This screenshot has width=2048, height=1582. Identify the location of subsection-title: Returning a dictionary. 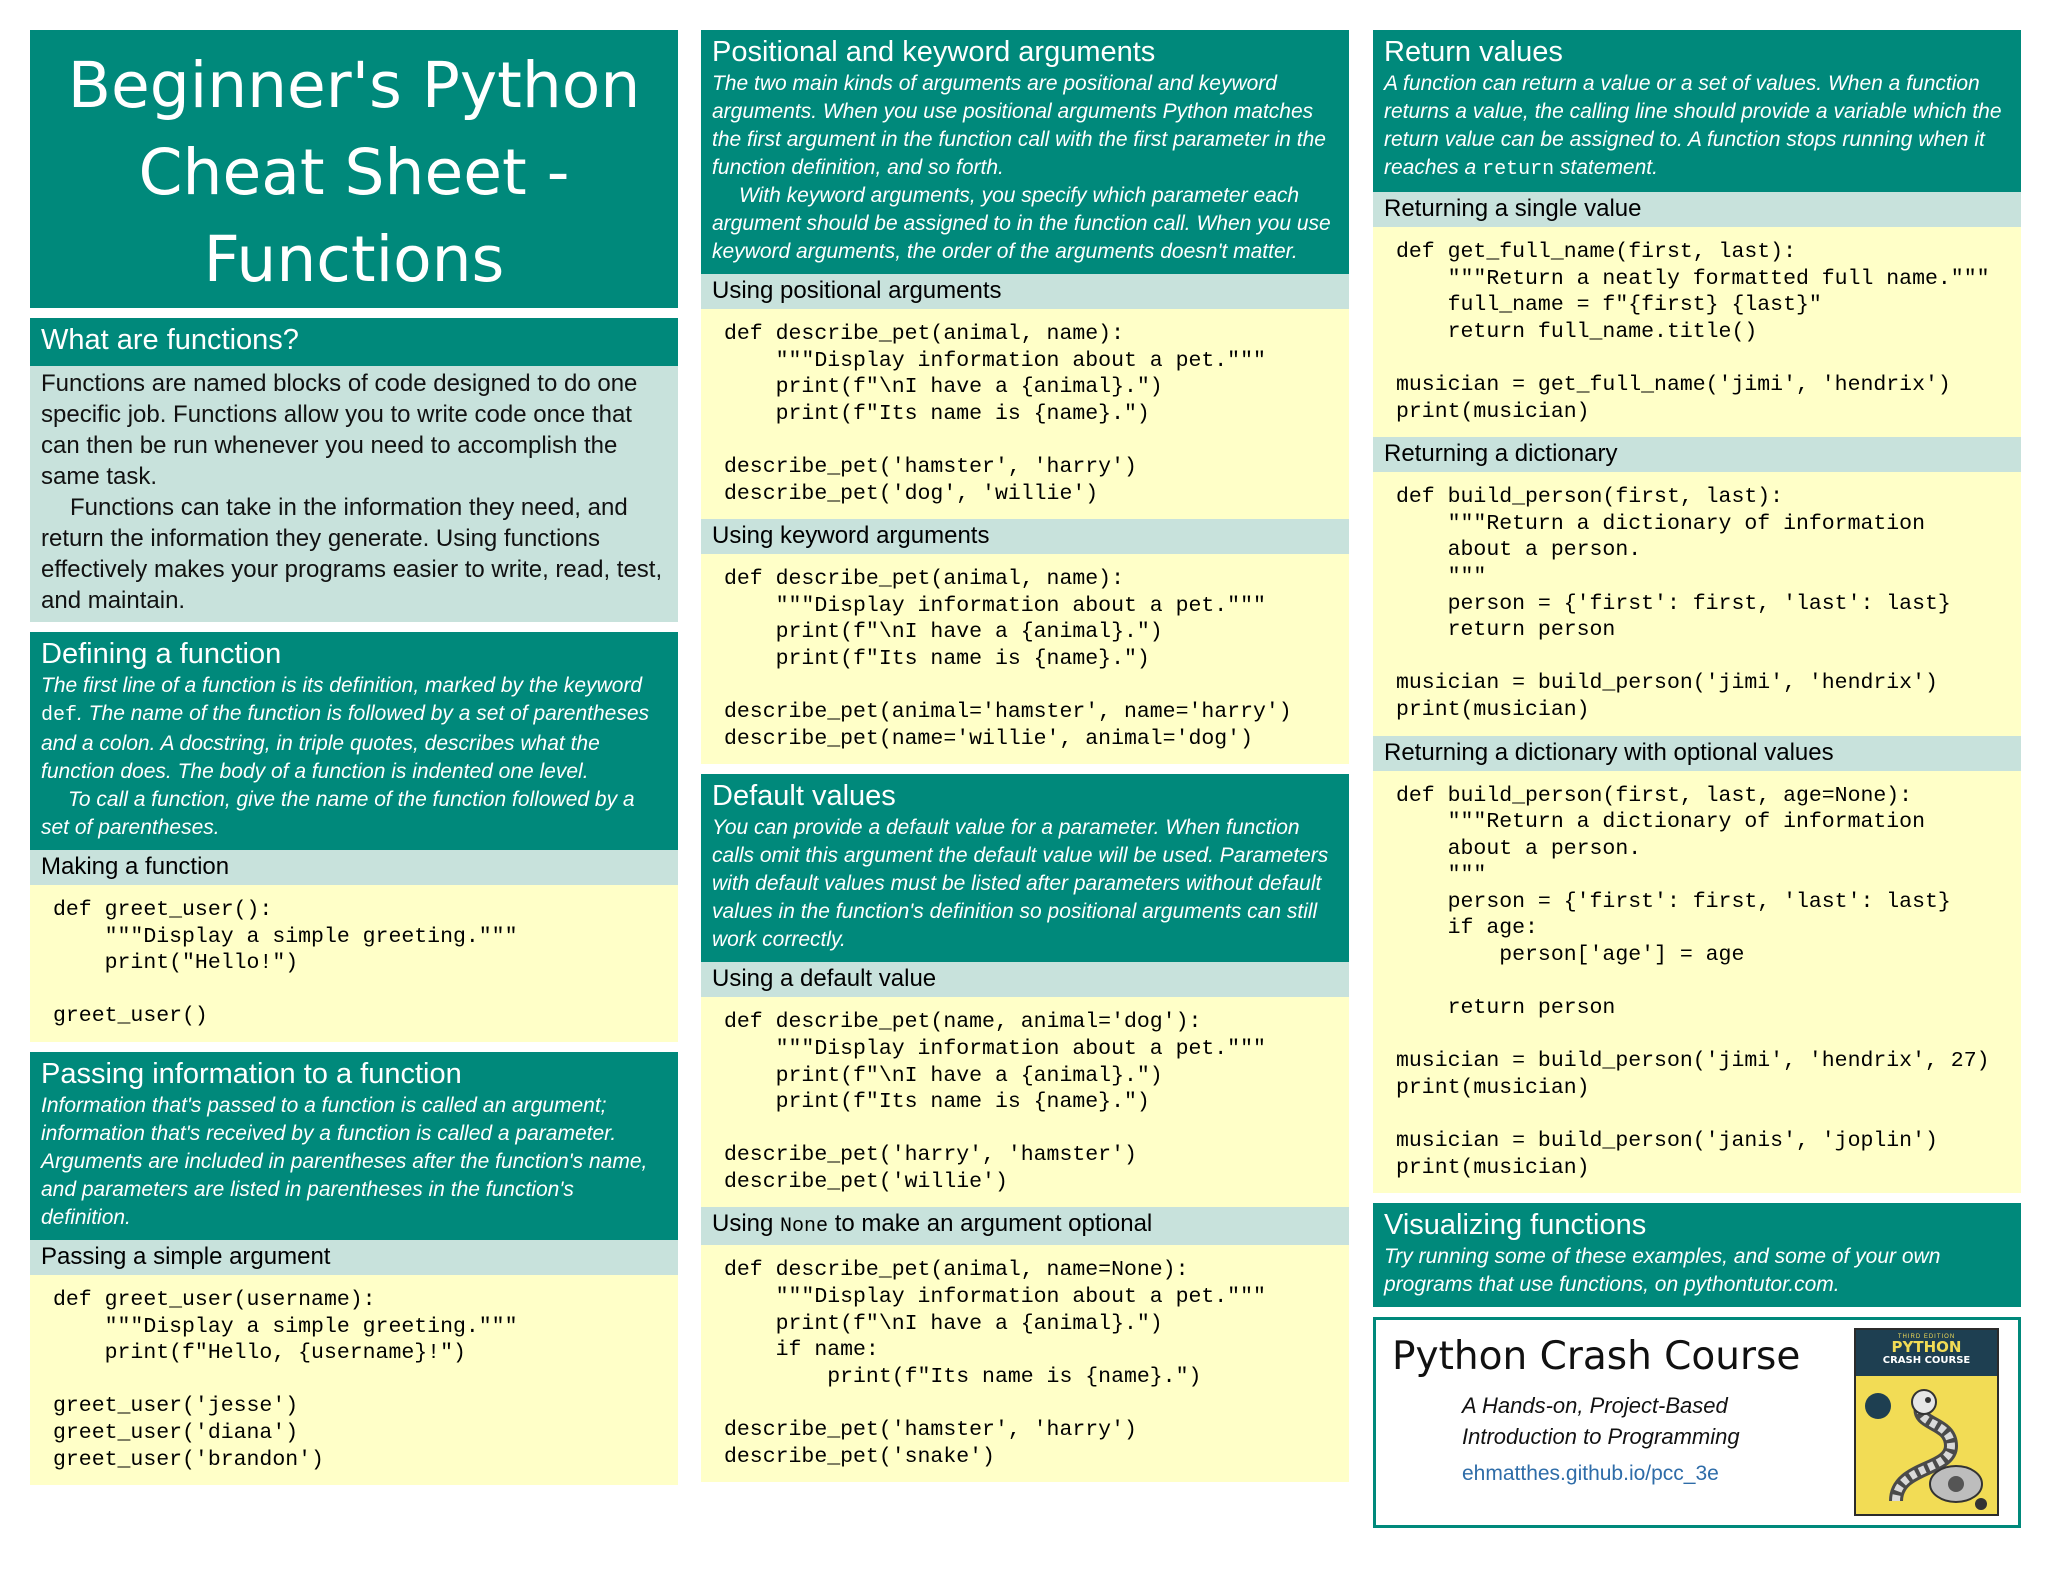
(1697, 455).